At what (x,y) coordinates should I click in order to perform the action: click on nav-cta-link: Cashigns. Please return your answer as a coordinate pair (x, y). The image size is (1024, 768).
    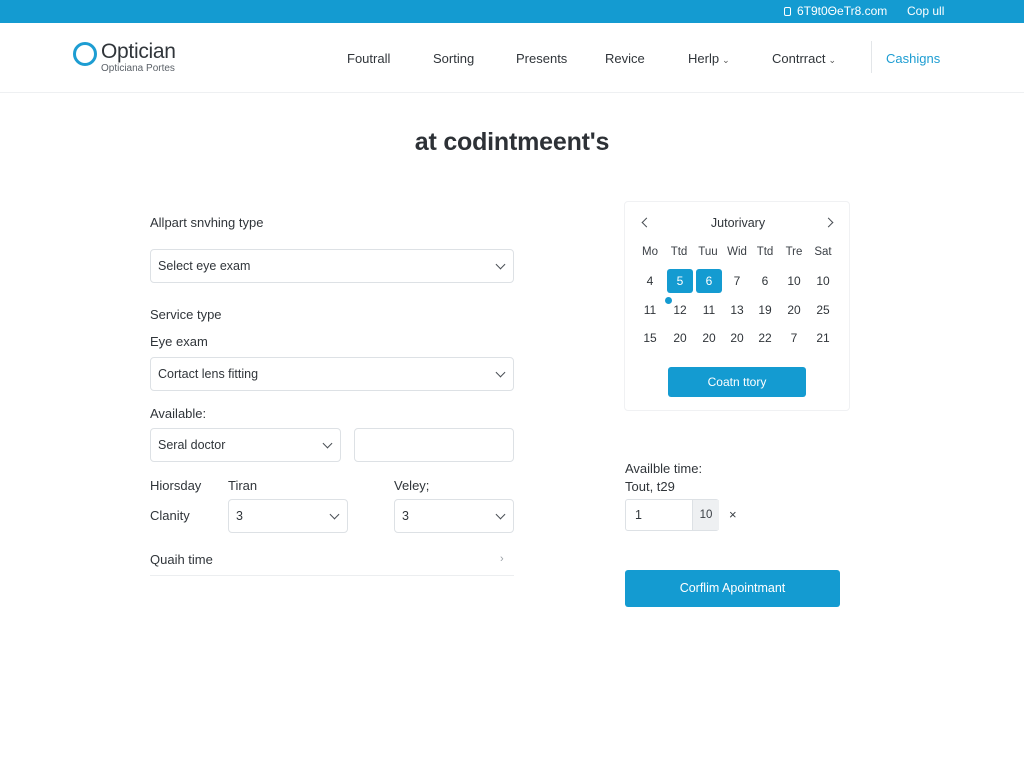
    Looking at the image, I should click on (913, 58).